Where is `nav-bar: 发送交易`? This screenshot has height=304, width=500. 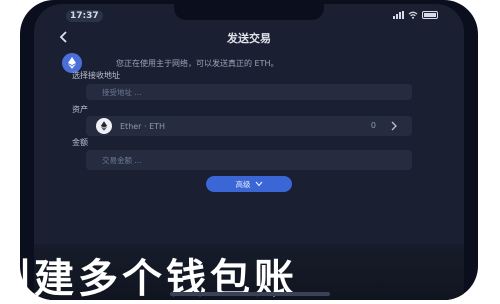 nav-bar: 发送交易 is located at coordinates (249, 37).